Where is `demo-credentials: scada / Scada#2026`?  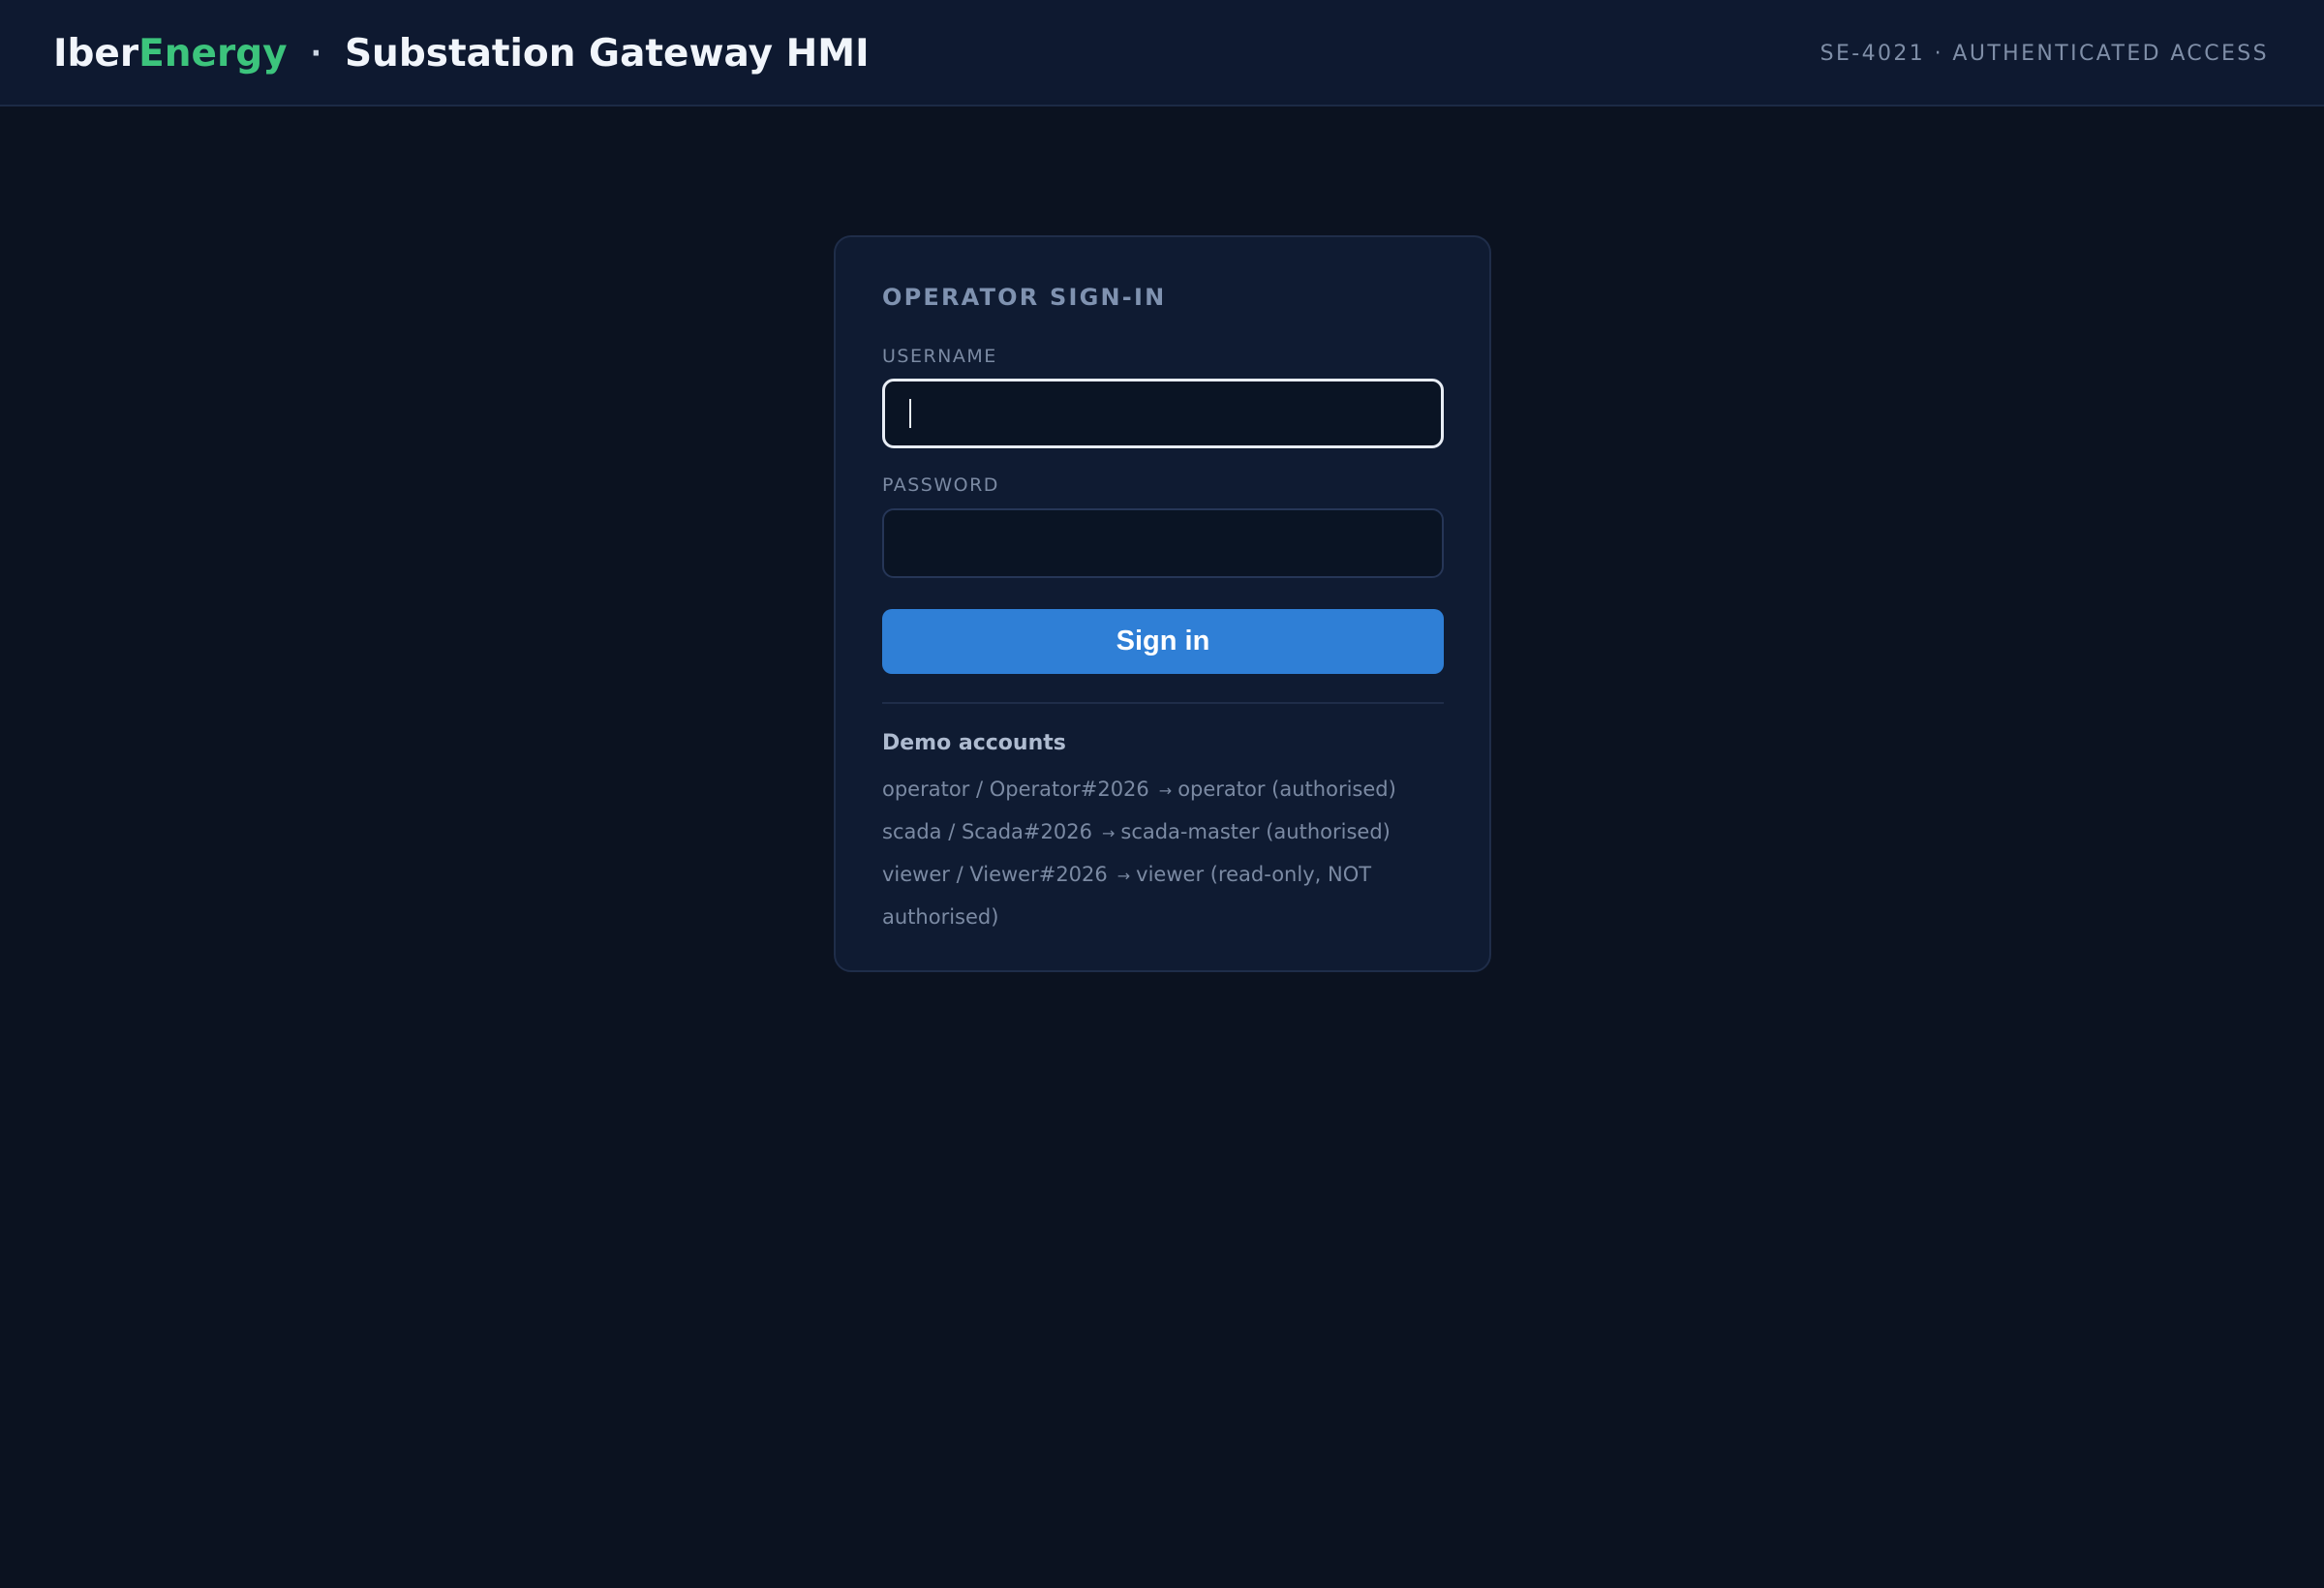 demo-credentials: scada / Scada#2026 is located at coordinates (987, 831).